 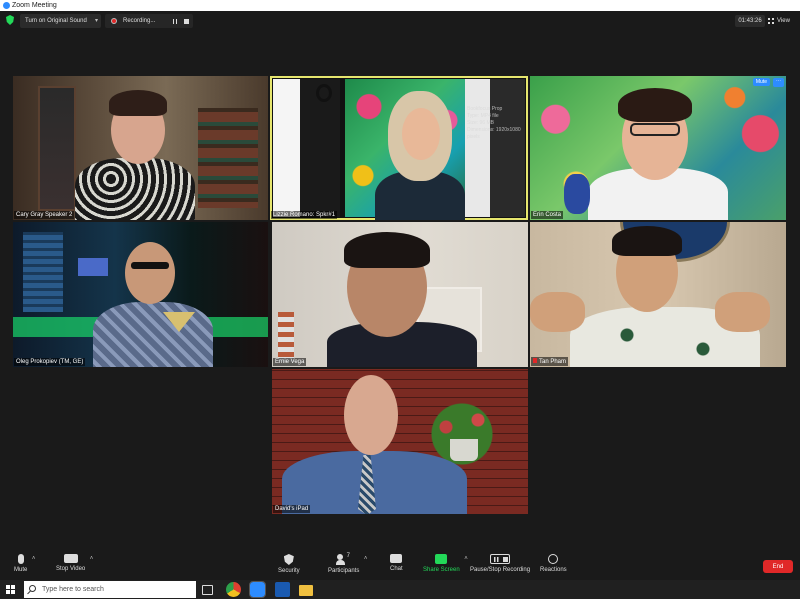 What do you see at coordinates (6, 5) in the screenshot?
I see `zoom-logo-icon` at bounding box center [6, 5].